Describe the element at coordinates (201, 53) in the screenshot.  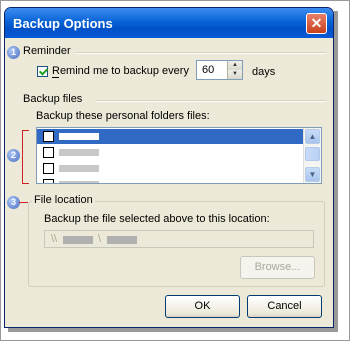
I see `reminder-divider` at that location.